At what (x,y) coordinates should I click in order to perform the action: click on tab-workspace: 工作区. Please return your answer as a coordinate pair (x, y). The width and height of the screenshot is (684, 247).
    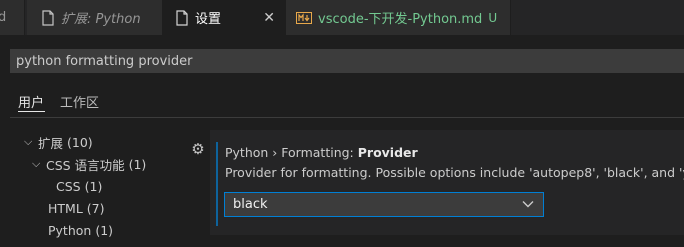
    Looking at the image, I should click on (79, 102).